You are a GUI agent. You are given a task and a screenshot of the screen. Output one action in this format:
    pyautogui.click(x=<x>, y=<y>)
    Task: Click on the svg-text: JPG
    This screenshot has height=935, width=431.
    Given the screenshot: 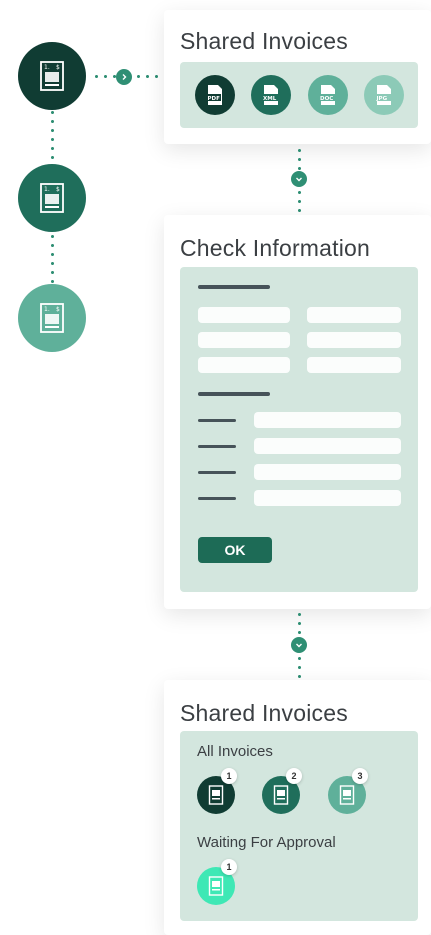 What is the action you would take?
    pyautogui.click(x=382, y=99)
    